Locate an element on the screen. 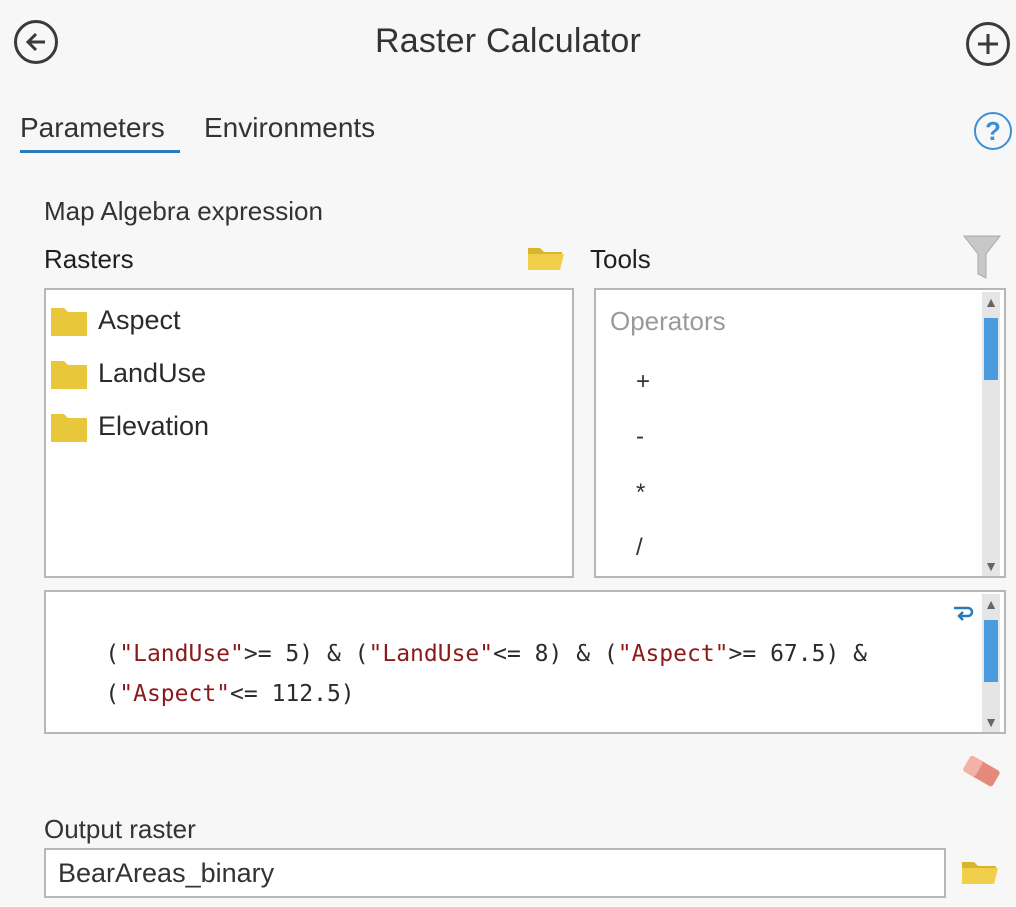  add-button is located at coordinates (988, 44).